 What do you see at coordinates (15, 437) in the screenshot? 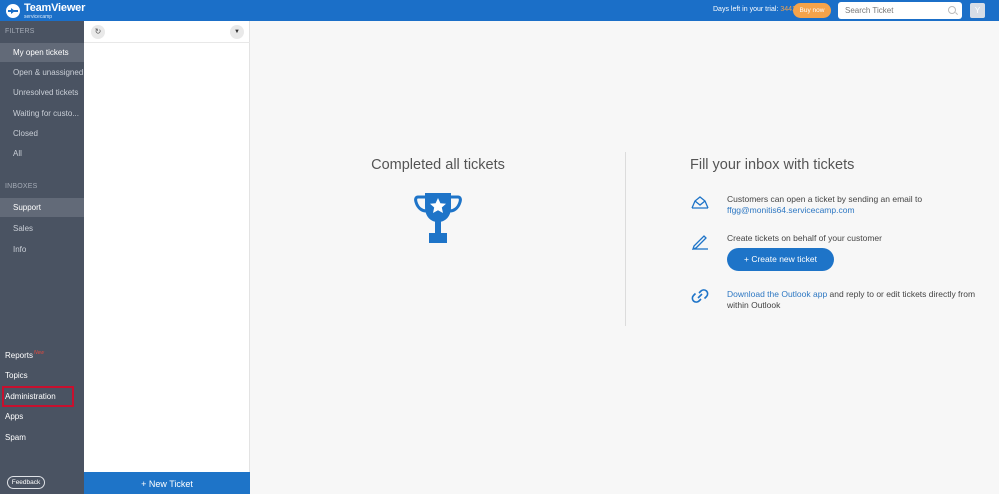
I see `nav-spam: Spam` at bounding box center [15, 437].